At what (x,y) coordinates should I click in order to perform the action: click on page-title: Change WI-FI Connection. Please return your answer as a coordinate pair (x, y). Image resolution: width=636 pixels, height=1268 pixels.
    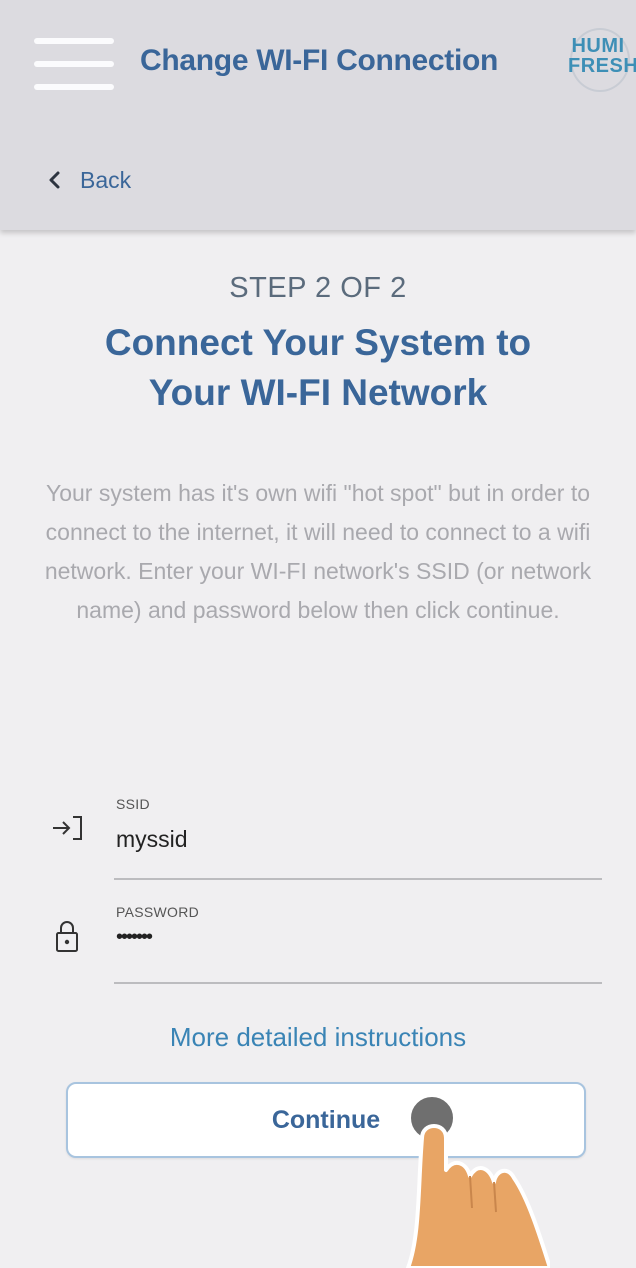
    Looking at the image, I should click on (319, 60).